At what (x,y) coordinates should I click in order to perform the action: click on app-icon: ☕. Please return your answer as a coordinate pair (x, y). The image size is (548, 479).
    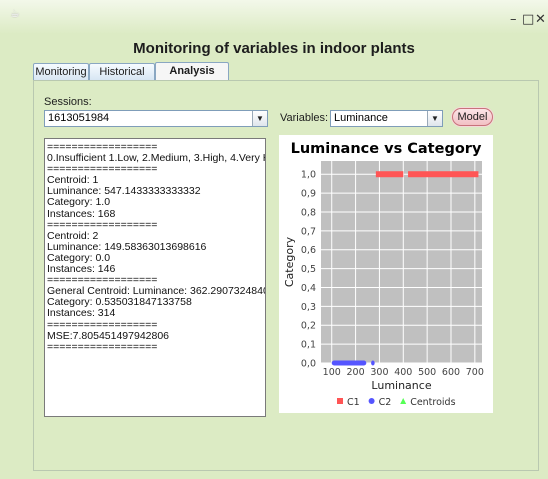
    Looking at the image, I should click on (15, 14).